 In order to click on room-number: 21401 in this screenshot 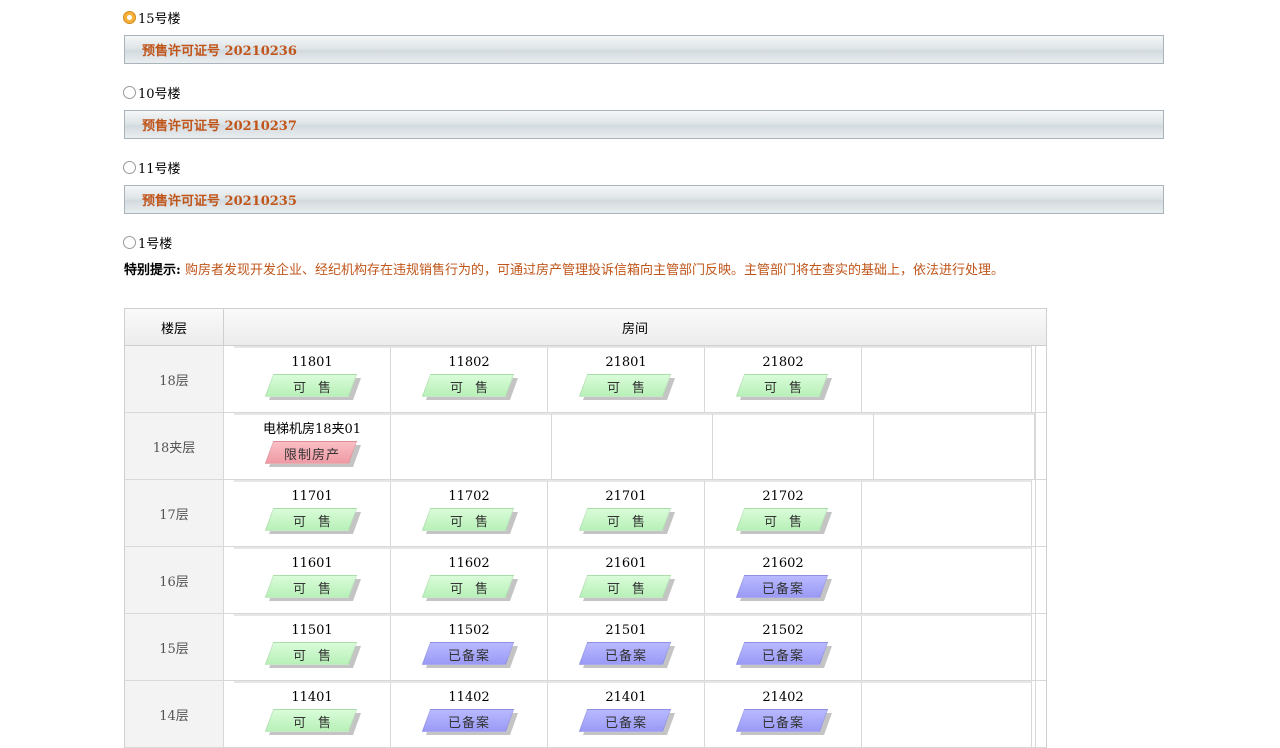, I will do `click(626, 697)`.